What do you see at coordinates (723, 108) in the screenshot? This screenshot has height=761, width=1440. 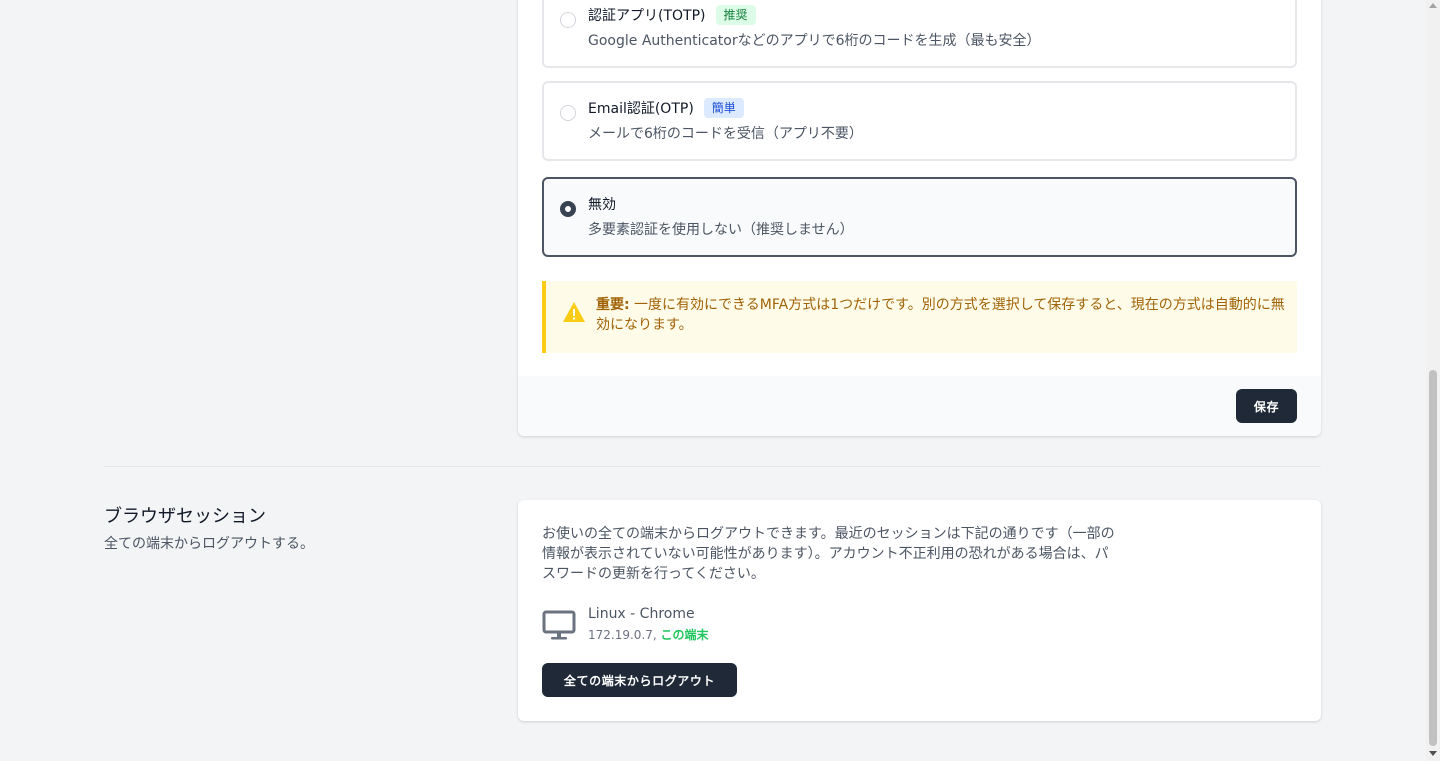 I see `easy-badge: 簡単` at bounding box center [723, 108].